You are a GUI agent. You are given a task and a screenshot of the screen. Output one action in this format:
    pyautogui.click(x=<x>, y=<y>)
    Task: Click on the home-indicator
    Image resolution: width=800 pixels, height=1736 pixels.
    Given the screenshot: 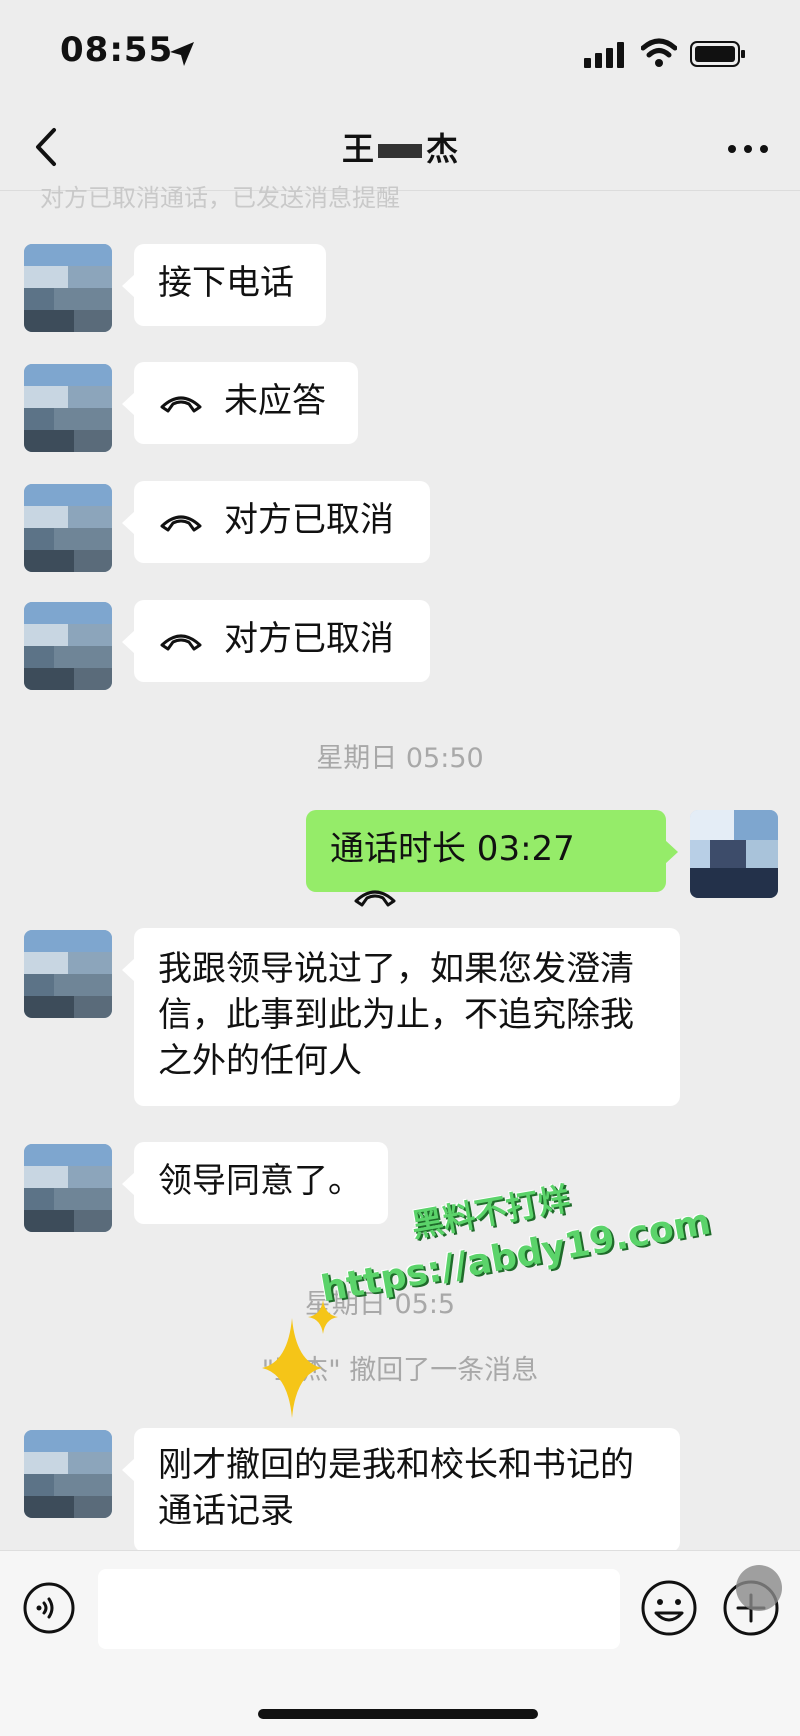 What is the action you would take?
    pyautogui.click(x=398, y=1714)
    